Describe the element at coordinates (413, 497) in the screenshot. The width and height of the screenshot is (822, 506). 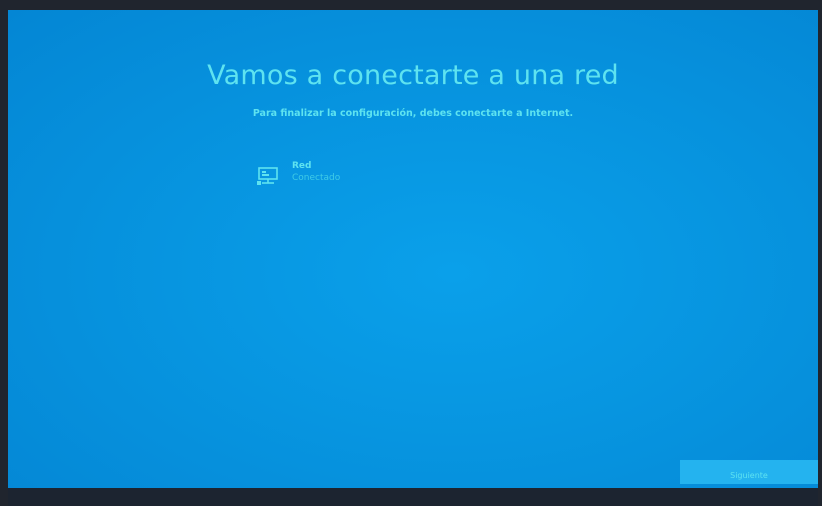
I see `monitor-bottom-bezel` at that location.